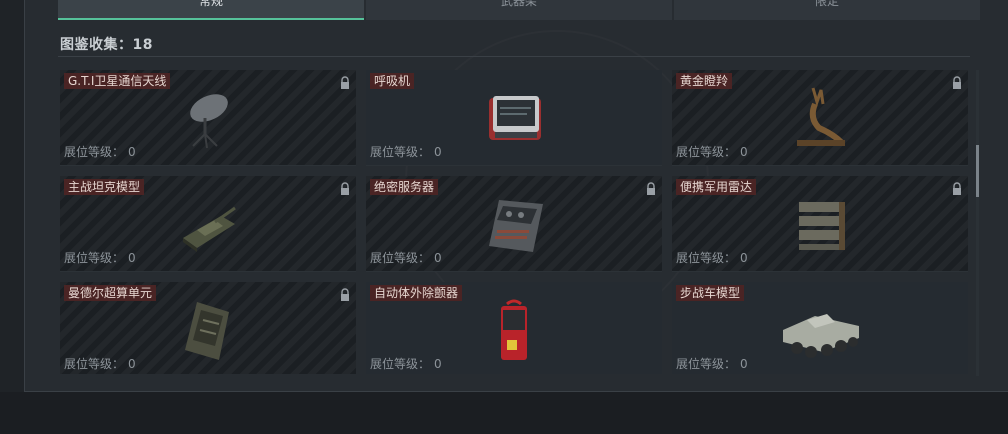 This screenshot has width=1008, height=434. I want to click on card-name: 黄金瞪羚, so click(704, 81).